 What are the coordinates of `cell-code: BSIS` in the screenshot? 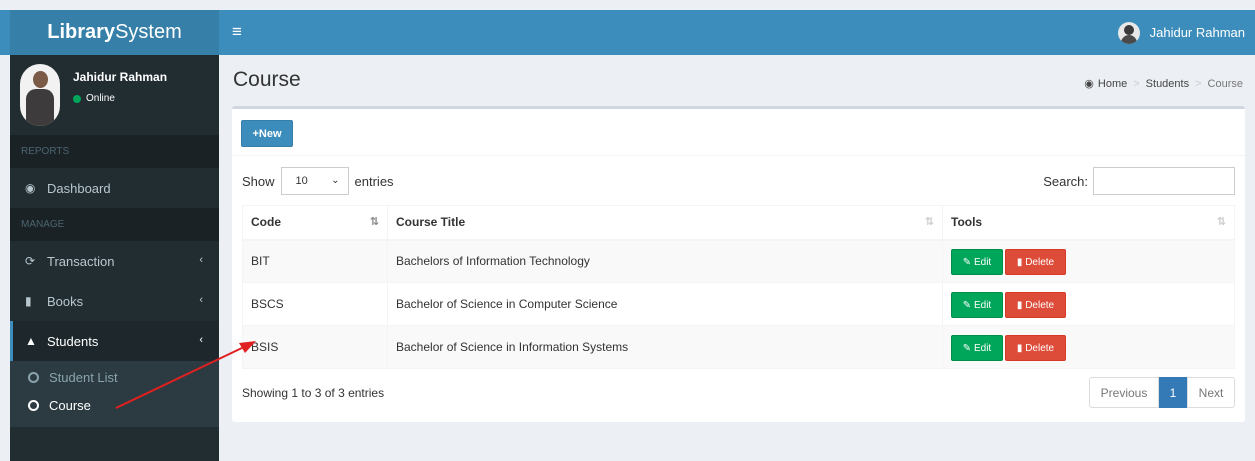 It's located at (315, 347).